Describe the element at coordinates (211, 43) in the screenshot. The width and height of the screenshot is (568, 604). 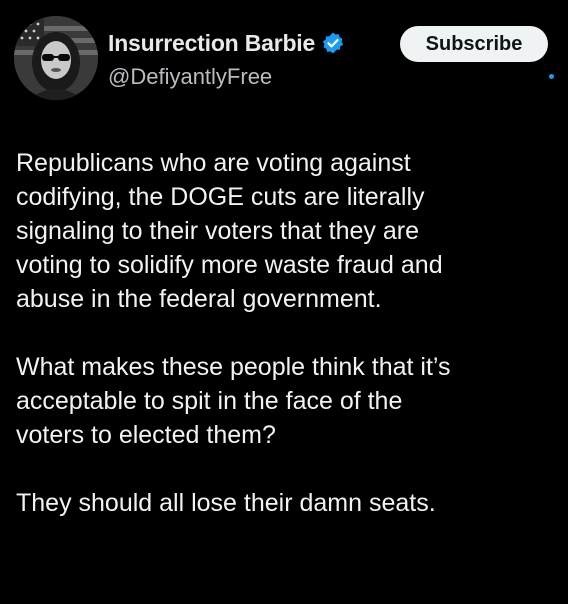
I see `author-display-name: Insurrection Barbie` at that location.